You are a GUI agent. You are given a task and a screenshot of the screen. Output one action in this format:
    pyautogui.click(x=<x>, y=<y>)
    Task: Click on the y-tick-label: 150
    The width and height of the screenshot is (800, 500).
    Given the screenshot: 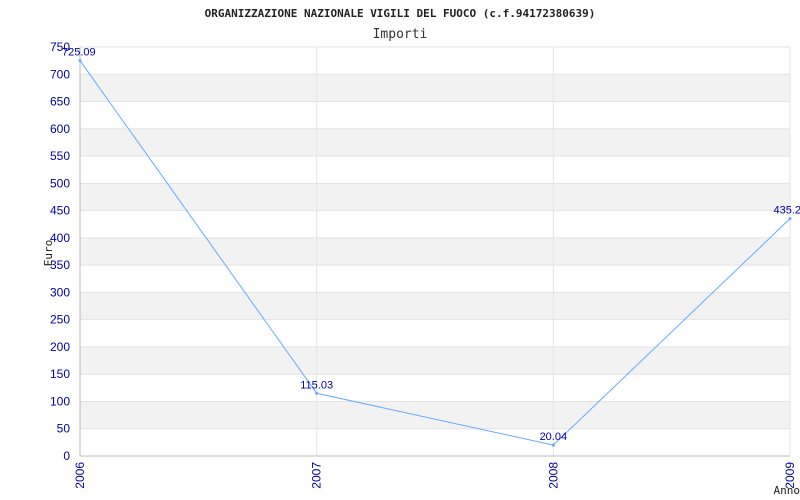 What is the action you would take?
    pyautogui.click(x=60, y=374)
    